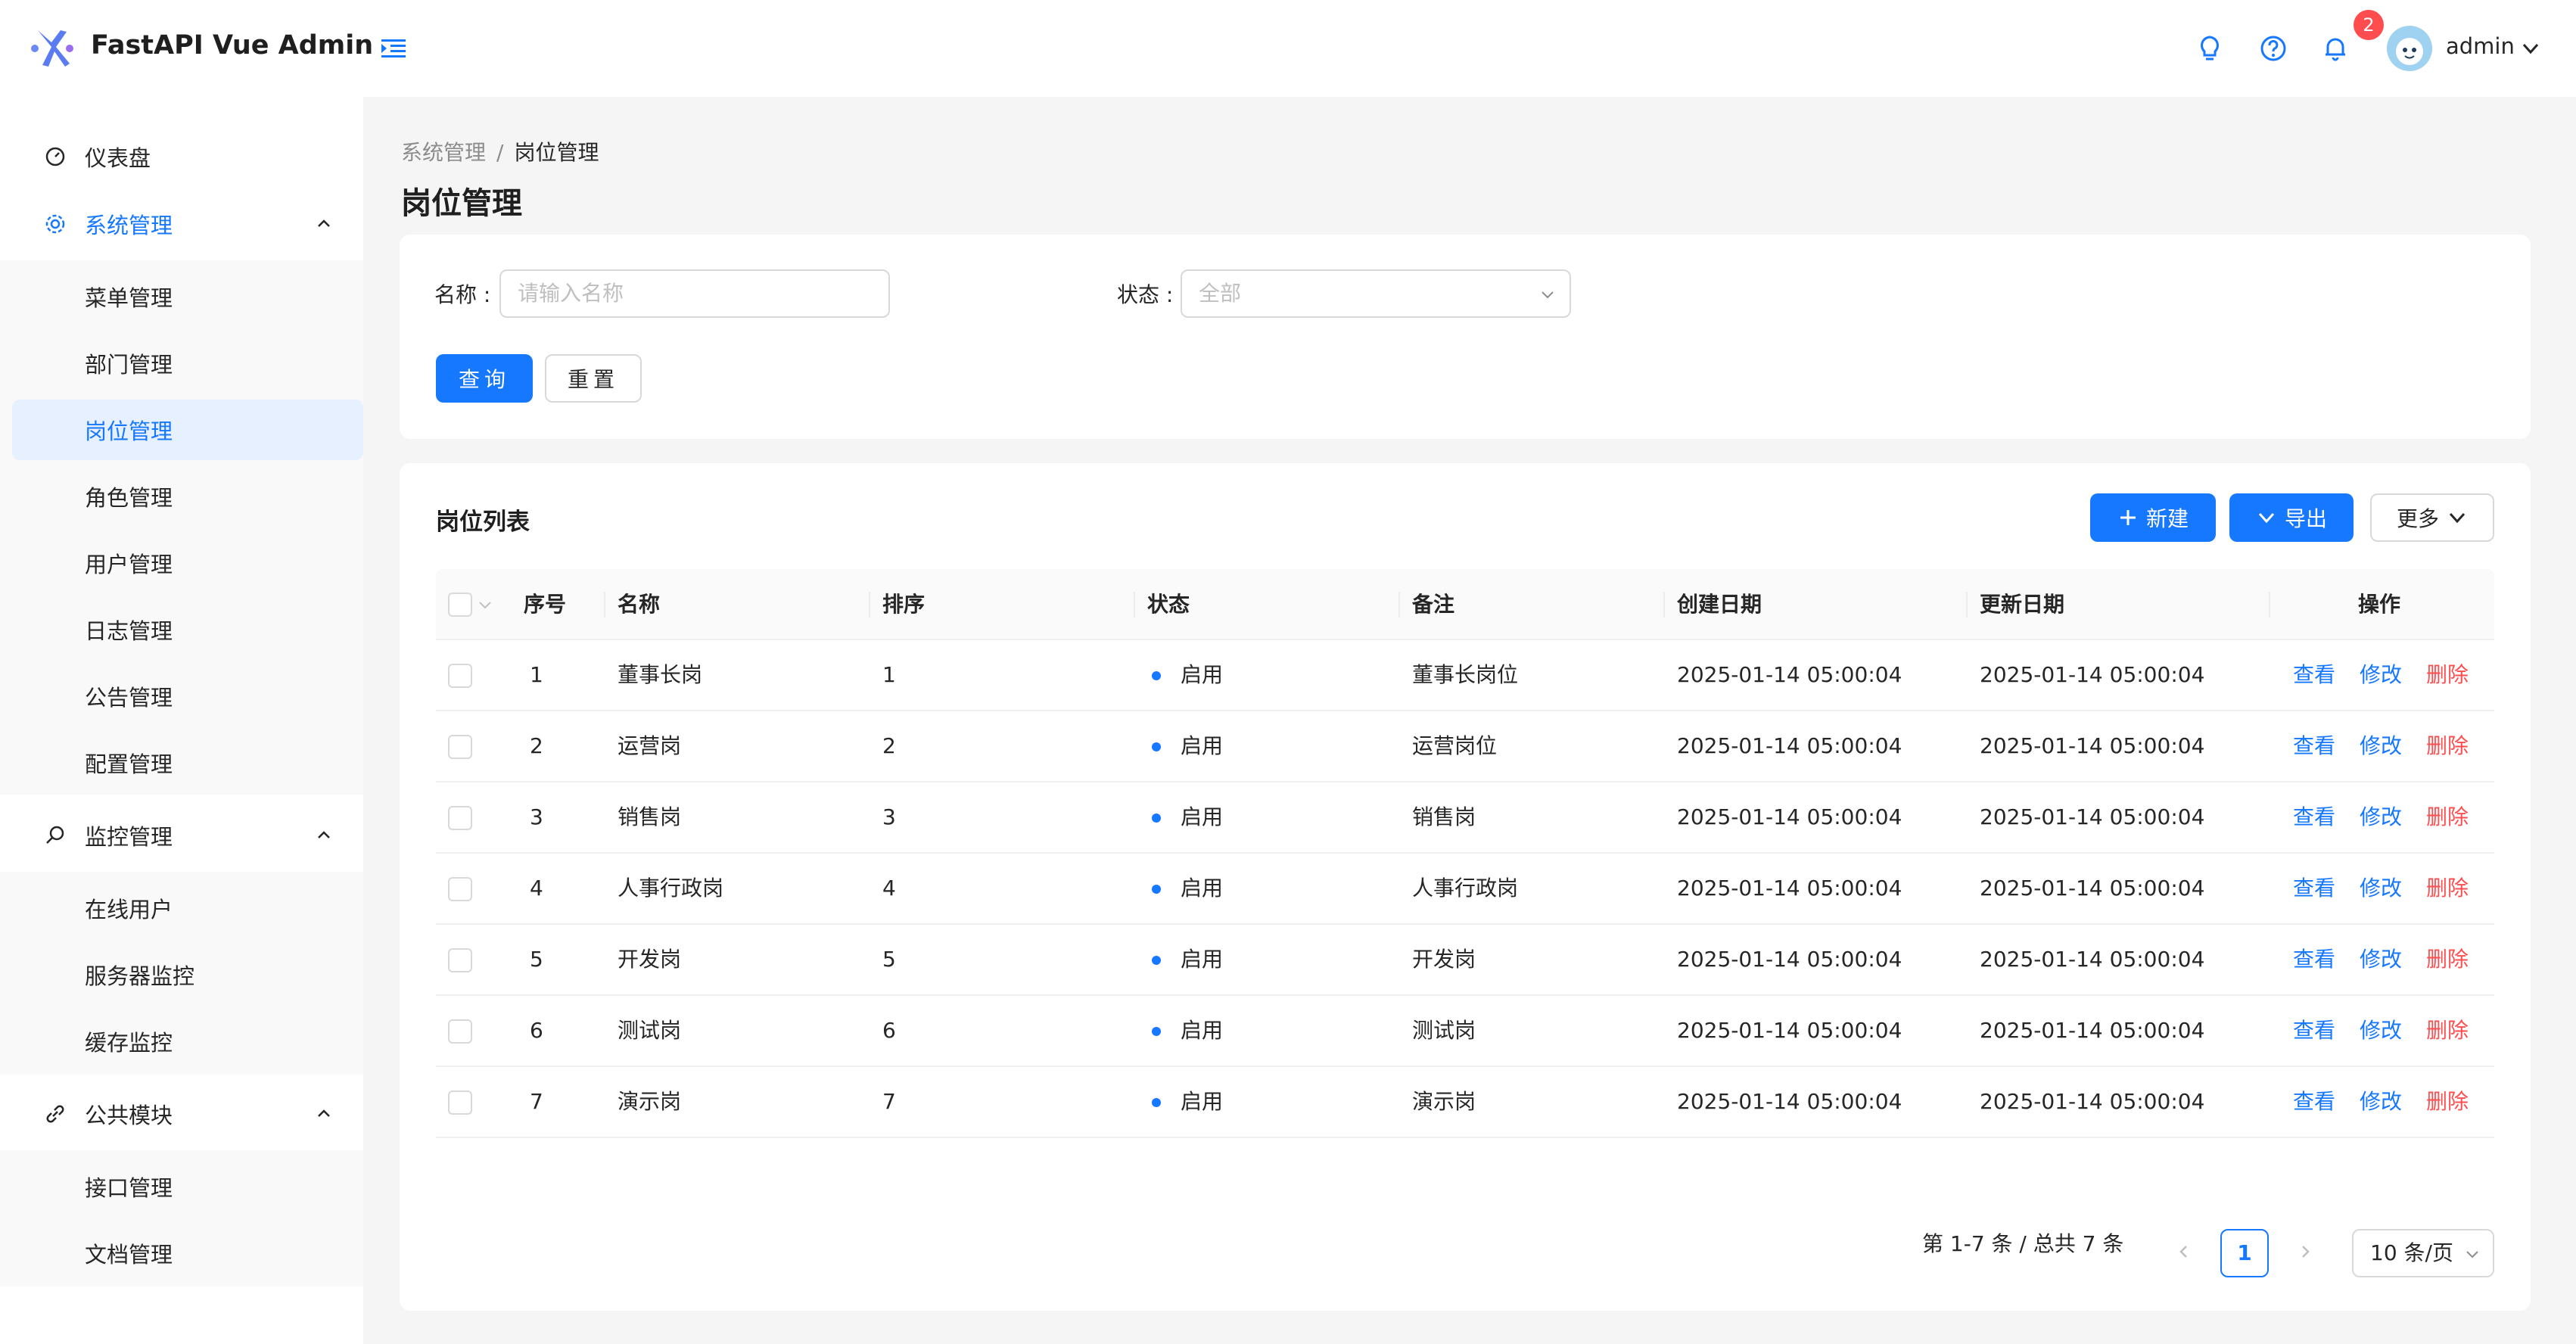  What do you see at coordinates (461, 203) in the screenshot?
I see `page-title: 岗位管理` at bounding box center [461, 203].